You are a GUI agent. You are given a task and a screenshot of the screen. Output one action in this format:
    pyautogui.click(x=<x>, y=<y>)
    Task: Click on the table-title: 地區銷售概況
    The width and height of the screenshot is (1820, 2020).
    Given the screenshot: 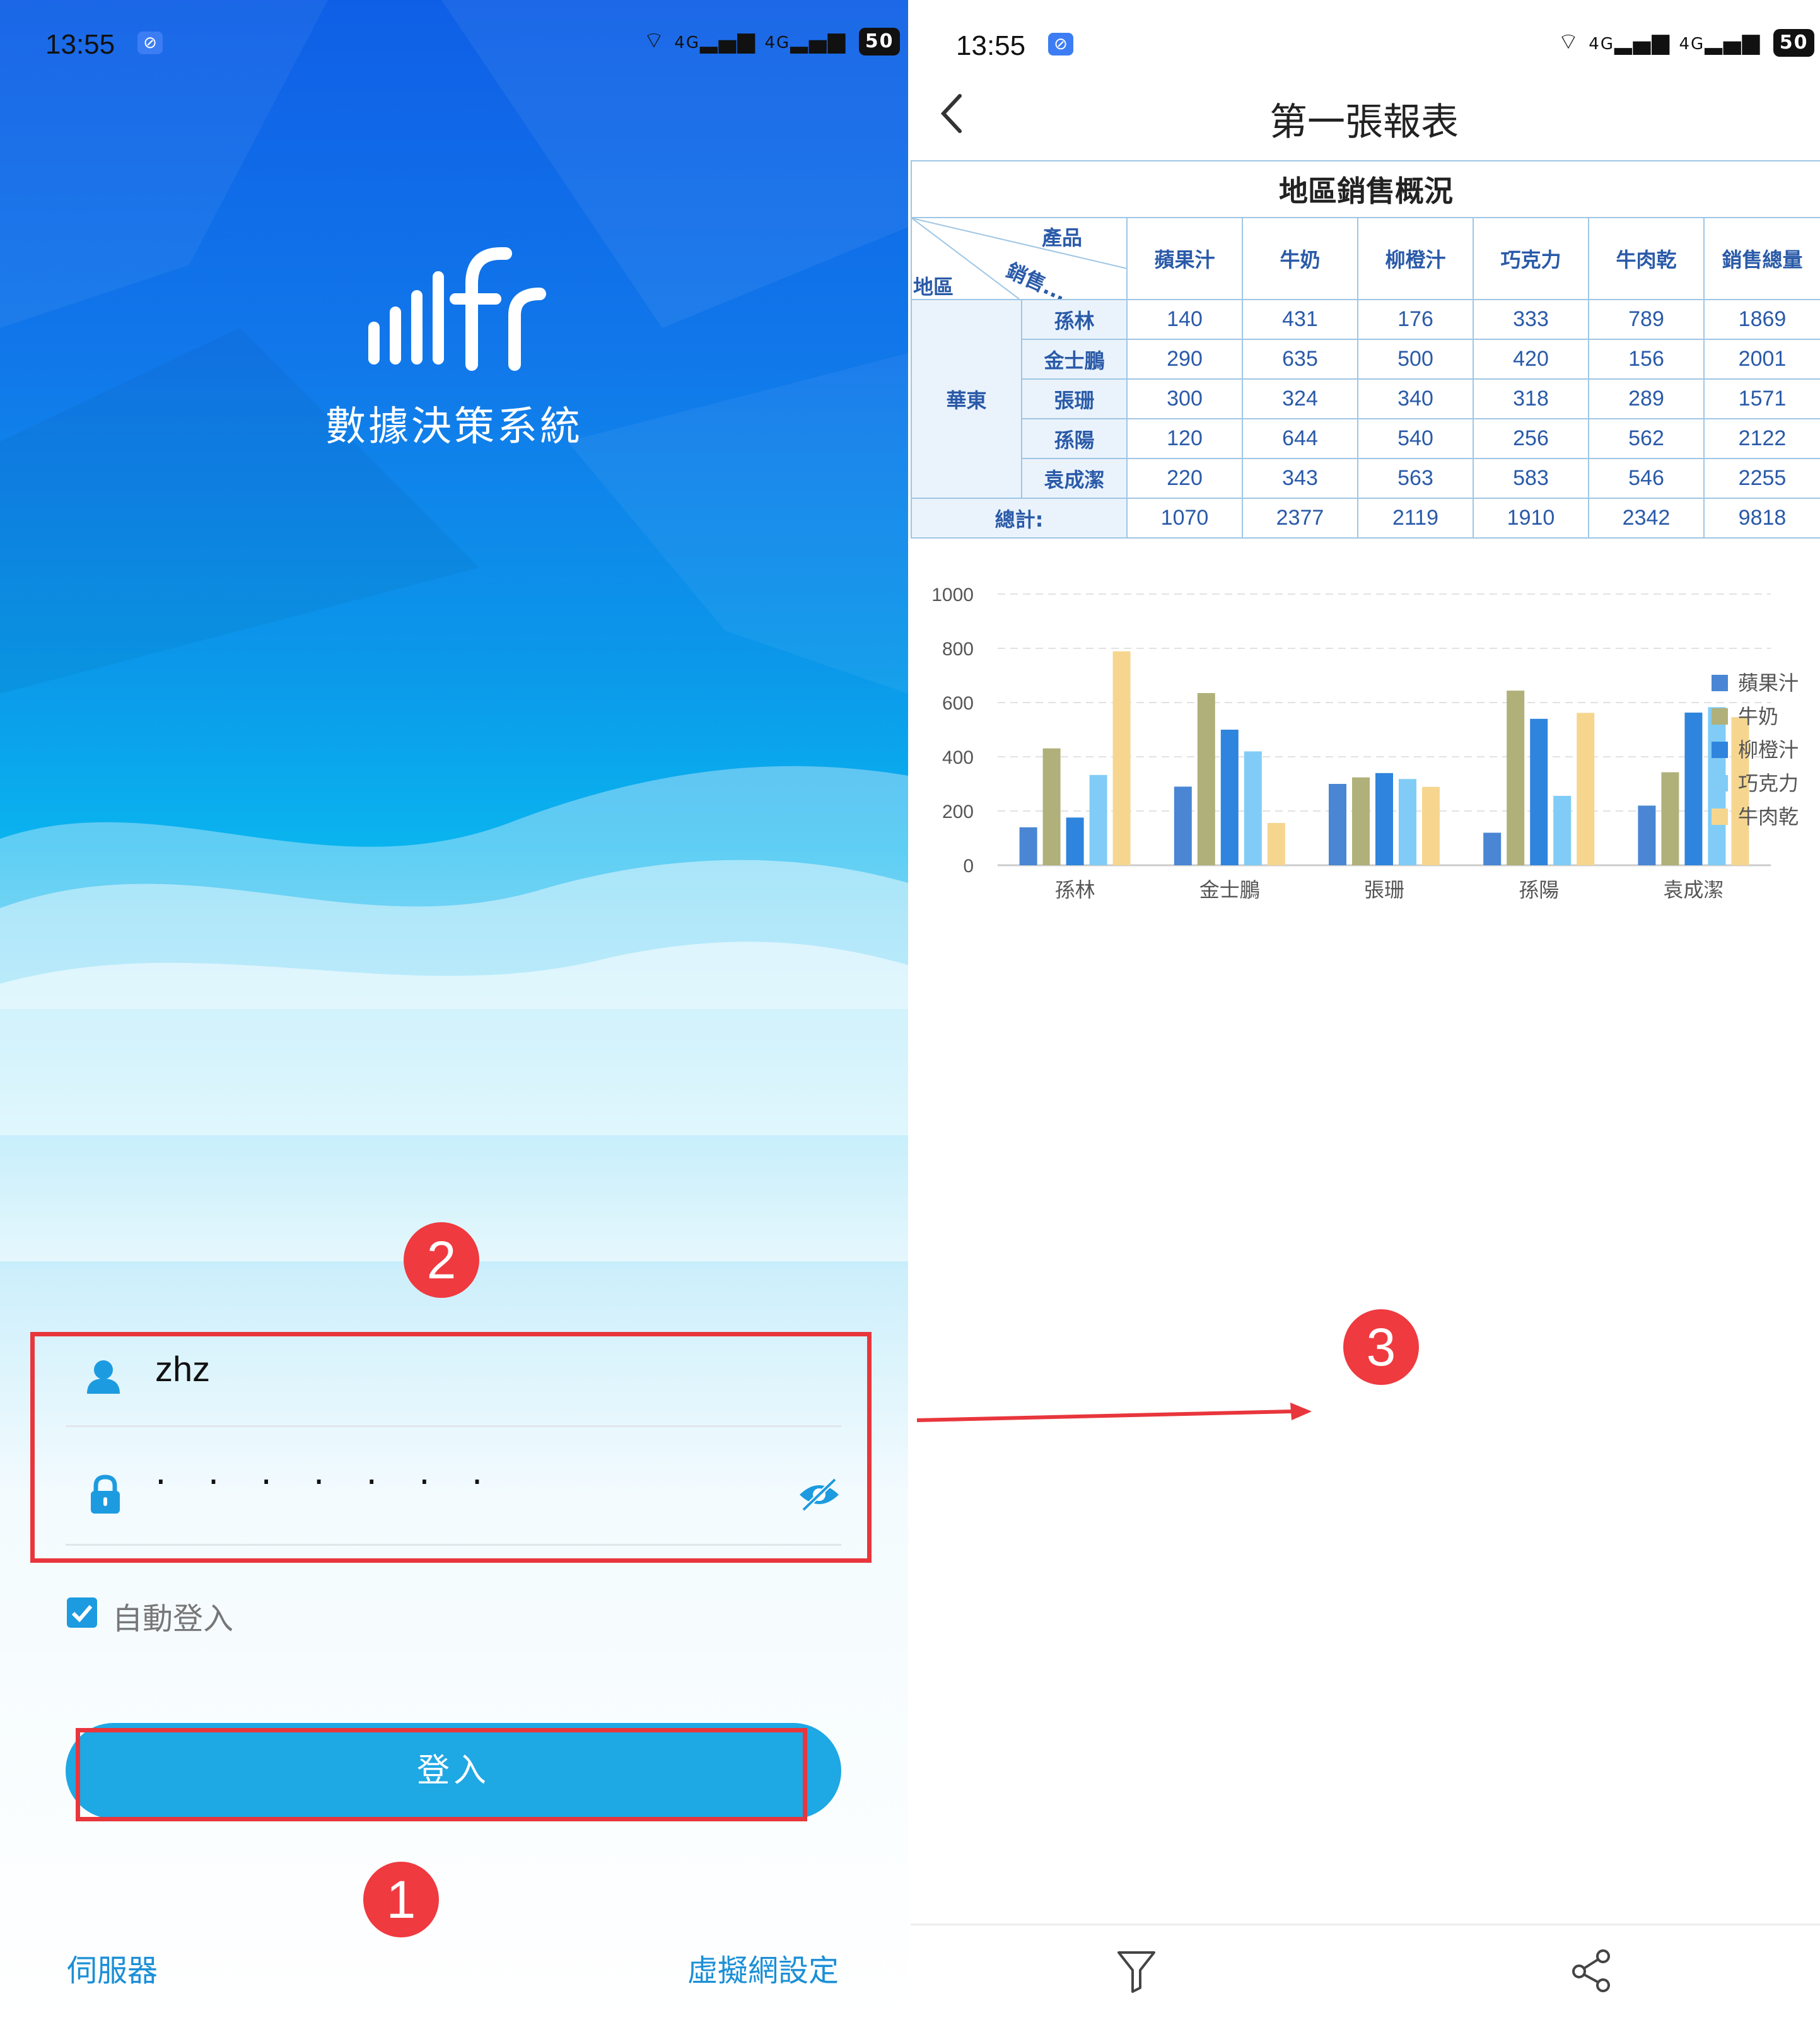 What is the action you would take?
    pyautogui.click(x=1365, y=189)
    